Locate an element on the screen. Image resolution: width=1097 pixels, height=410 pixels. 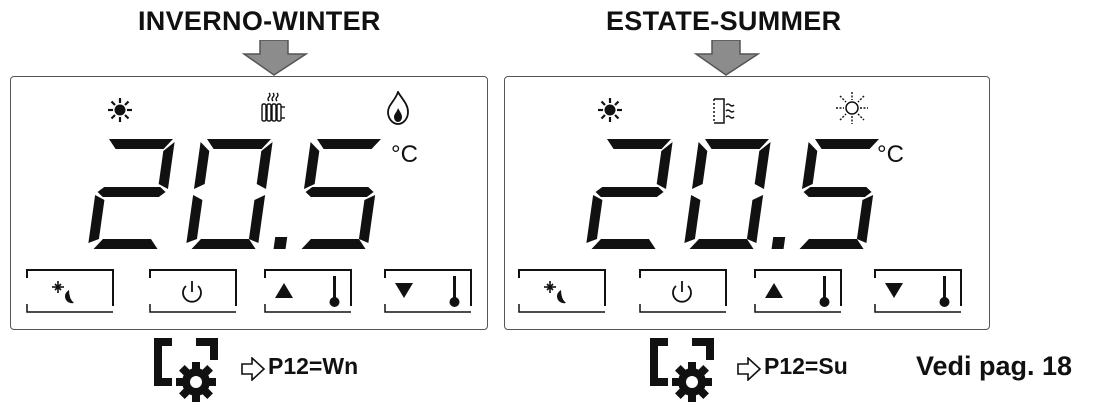
winter-mode-title: INVERNO-WINTER is located at coordinates (259, 21).